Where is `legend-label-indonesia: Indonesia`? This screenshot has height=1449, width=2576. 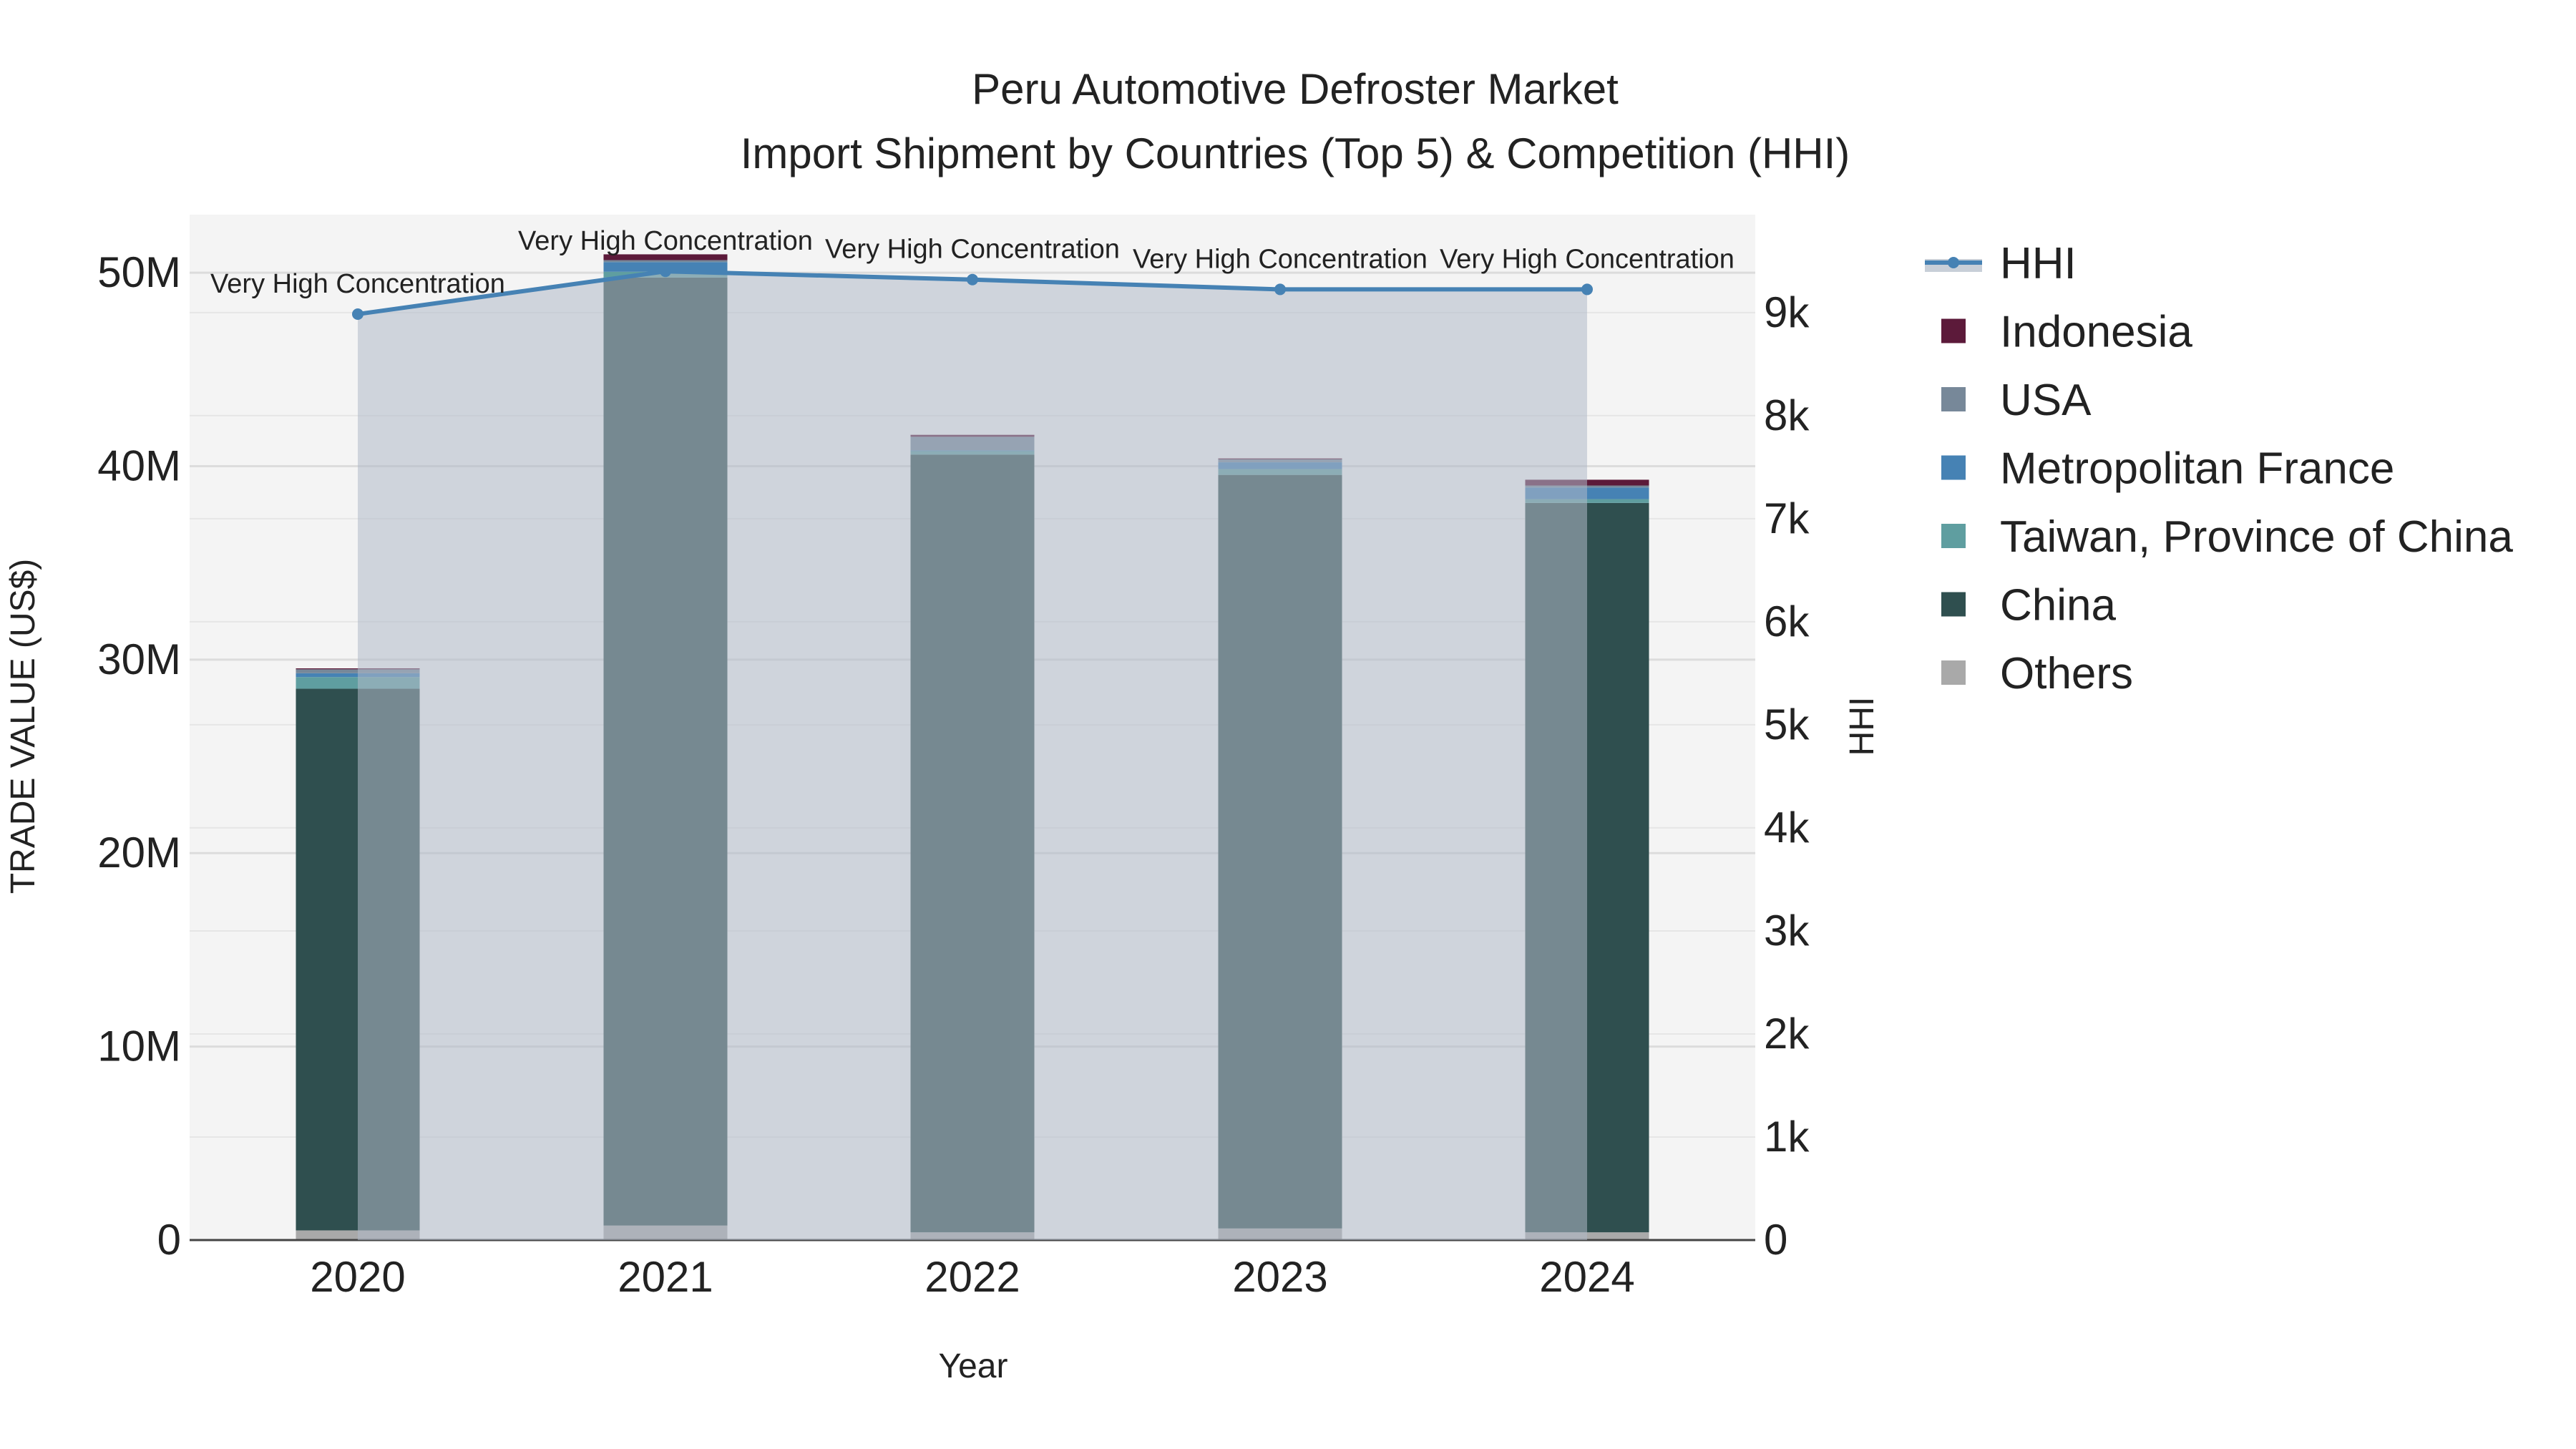
legend-label-indonesia: Indonesia is located at coordinates (2096, 332).